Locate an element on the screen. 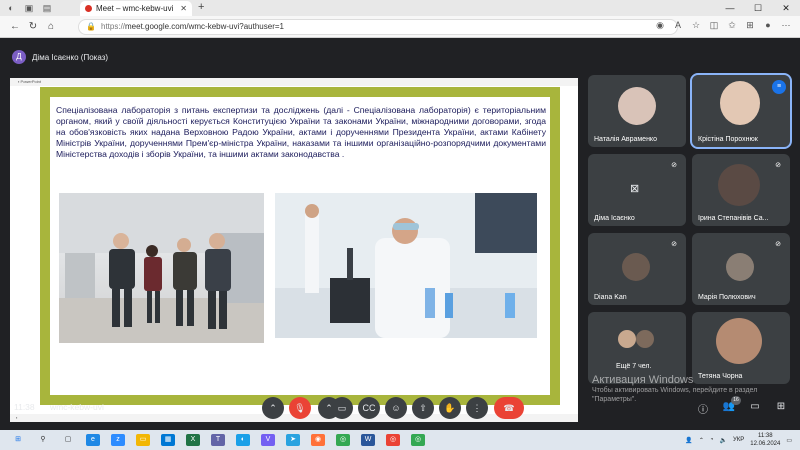 The height and width of the screenshot is (450, 800). chrome-icon: ◎ is located at coordinates (343, 440).